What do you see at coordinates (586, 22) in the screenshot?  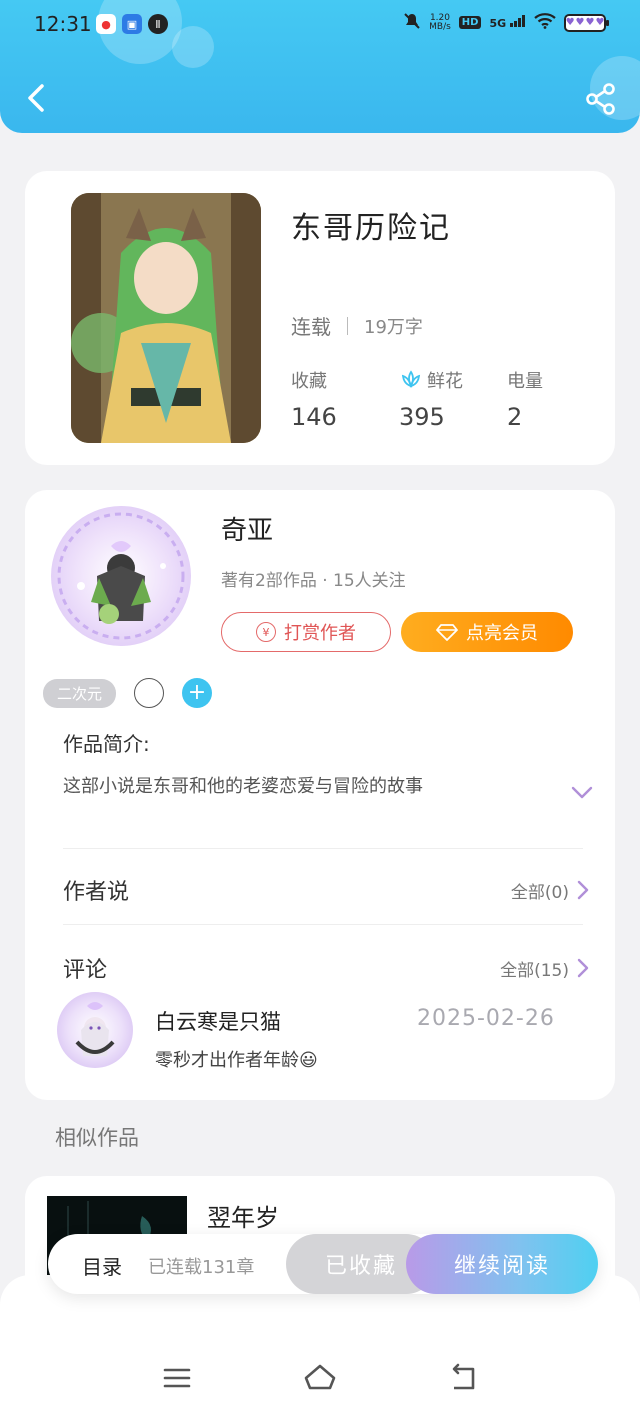 I see `battery-icon: ♥ ♥ ♥ ♥` at bounding box center [586, 22].